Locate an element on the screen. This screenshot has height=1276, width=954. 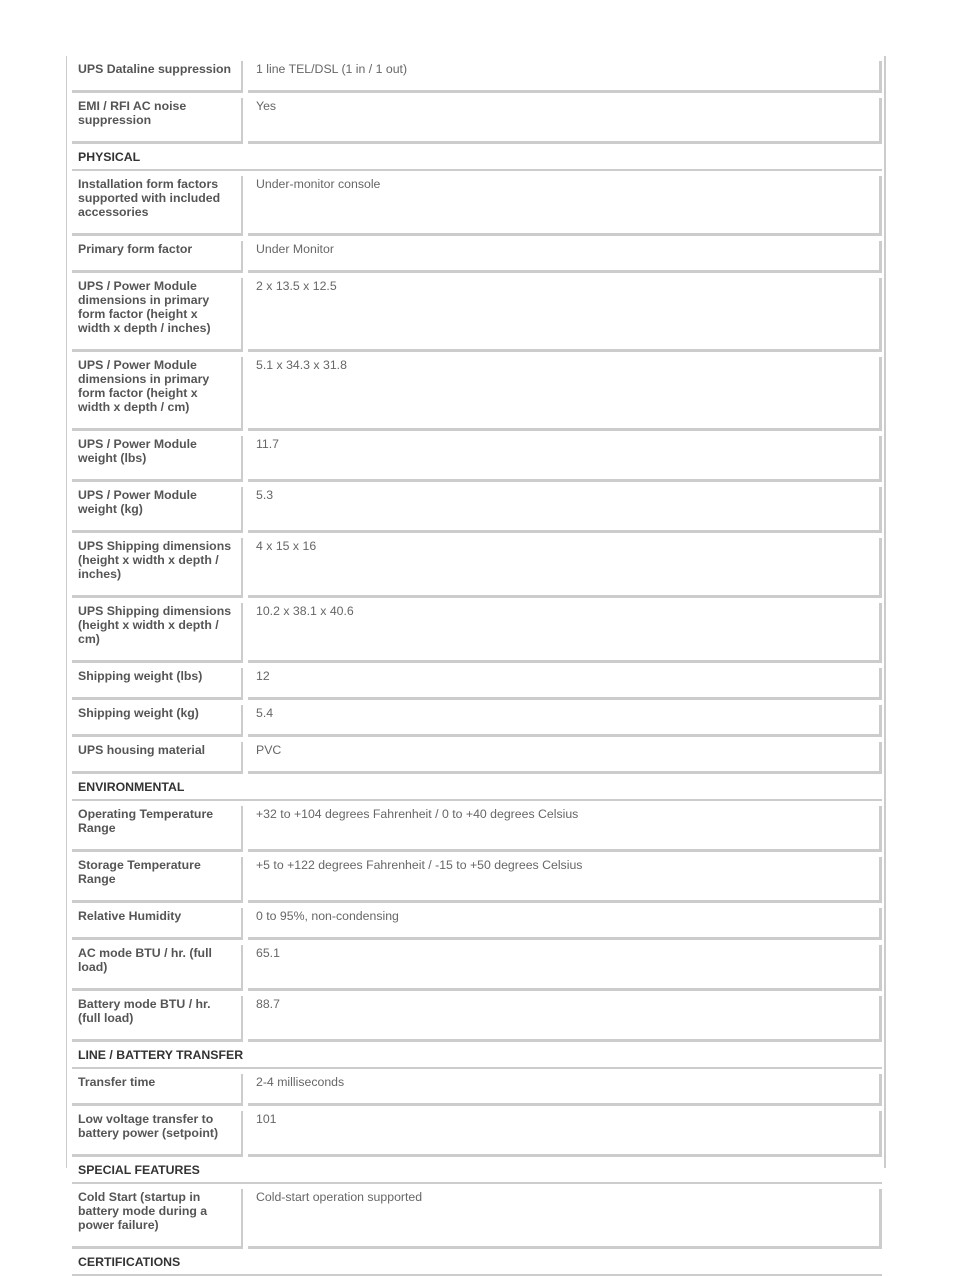
spec-value: 5.3 is located at coordinates (565, 510).